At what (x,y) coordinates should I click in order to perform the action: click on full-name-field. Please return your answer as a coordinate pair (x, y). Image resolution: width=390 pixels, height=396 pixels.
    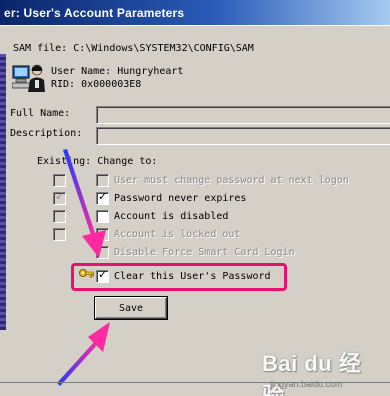
    Looking at the image, I should click on (243, 115).